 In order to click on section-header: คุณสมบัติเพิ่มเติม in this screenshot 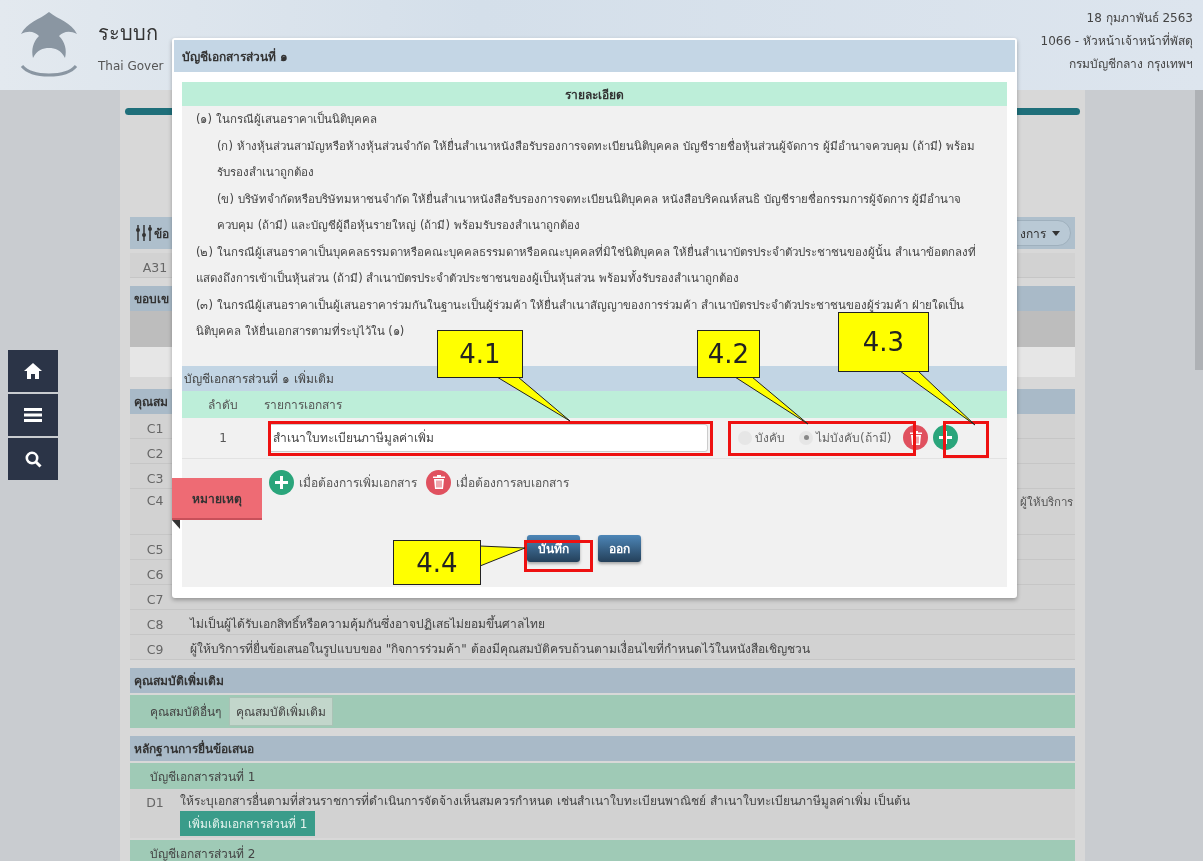, I will do `click(602, 680)`.